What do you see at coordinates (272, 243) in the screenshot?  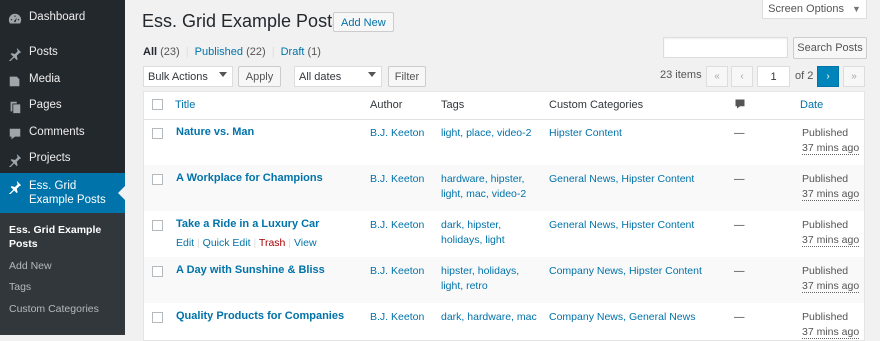 I see `trash-link: Trash` at bounding box center [272, 243].